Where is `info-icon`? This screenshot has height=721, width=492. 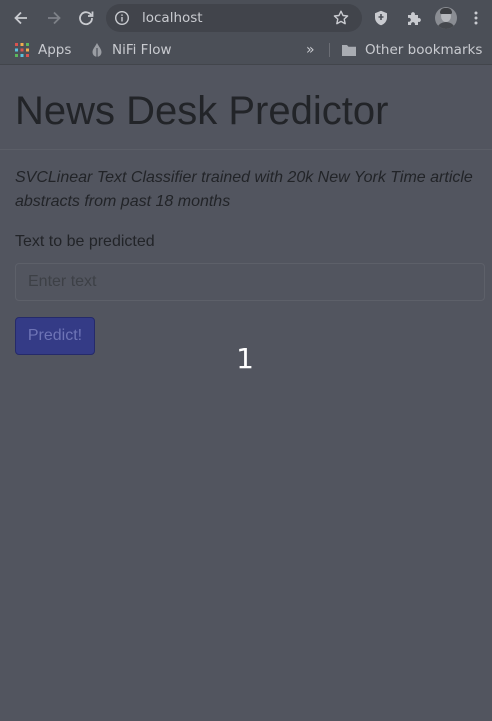
info-icon is located at coordinates (122, 18).